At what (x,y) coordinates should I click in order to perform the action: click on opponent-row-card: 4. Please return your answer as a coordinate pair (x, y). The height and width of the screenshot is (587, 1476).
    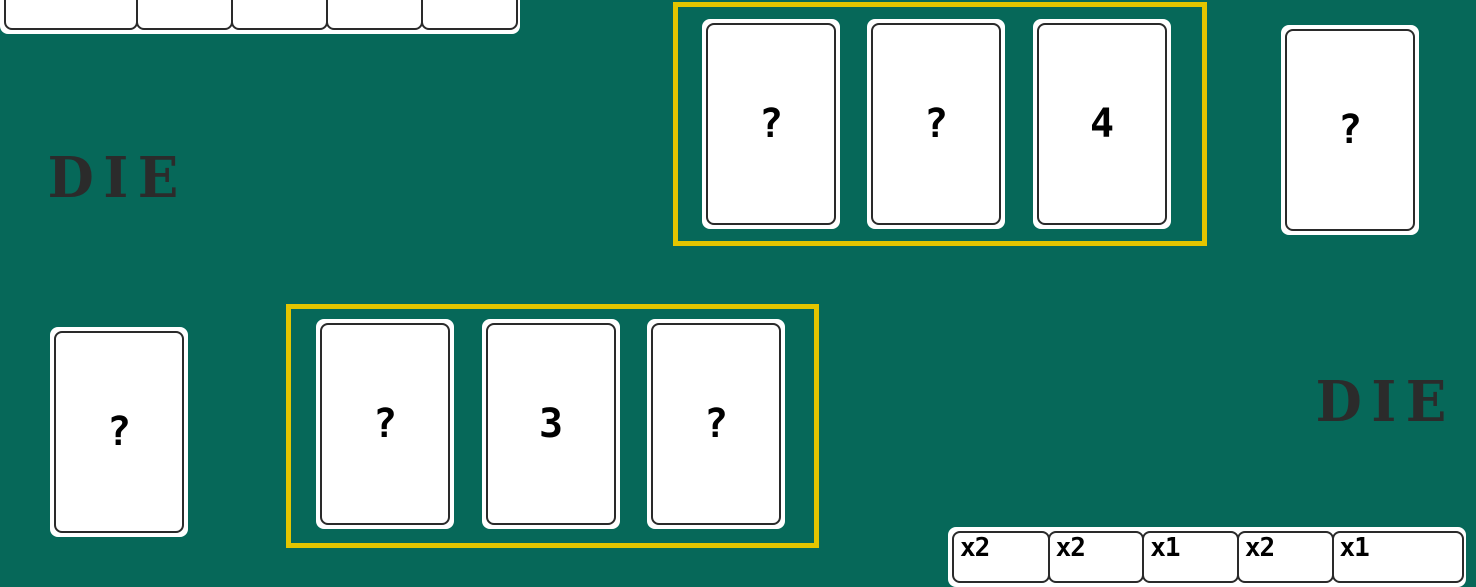
    Looking at the image, I should click on (1102, 124).